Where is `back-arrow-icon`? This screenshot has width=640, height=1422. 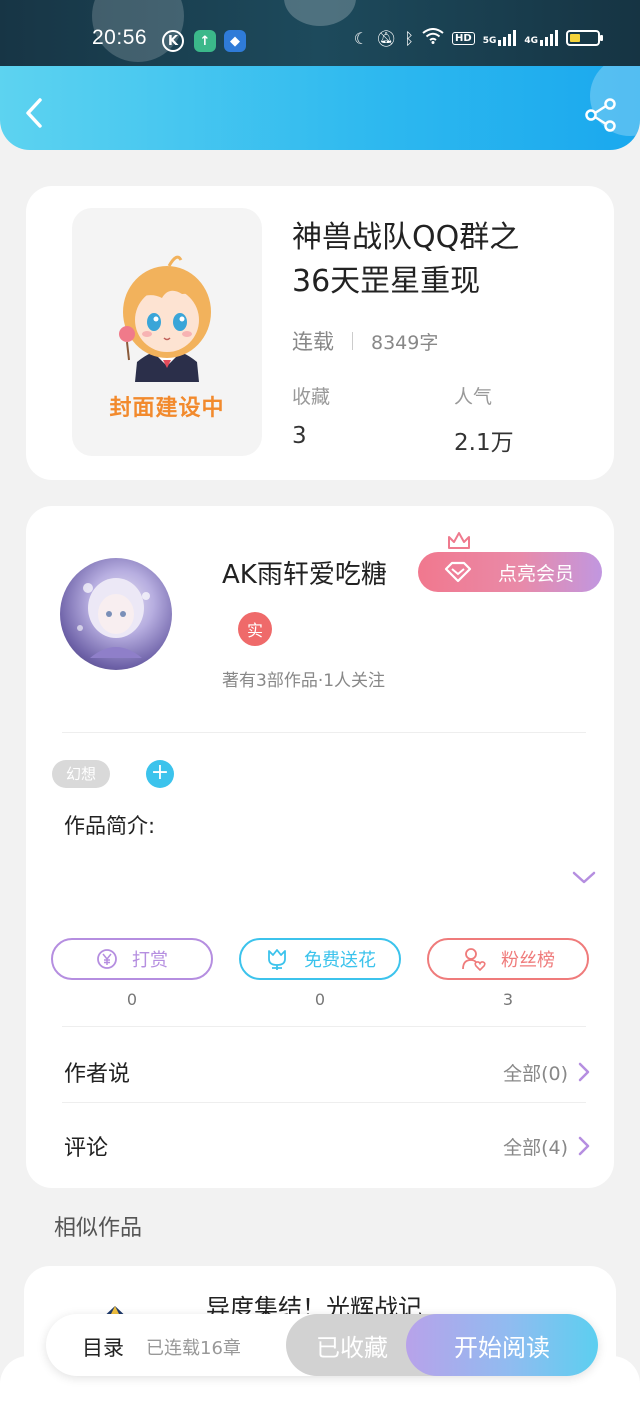
back-arrow-icon is located at coordinates (35, 113).